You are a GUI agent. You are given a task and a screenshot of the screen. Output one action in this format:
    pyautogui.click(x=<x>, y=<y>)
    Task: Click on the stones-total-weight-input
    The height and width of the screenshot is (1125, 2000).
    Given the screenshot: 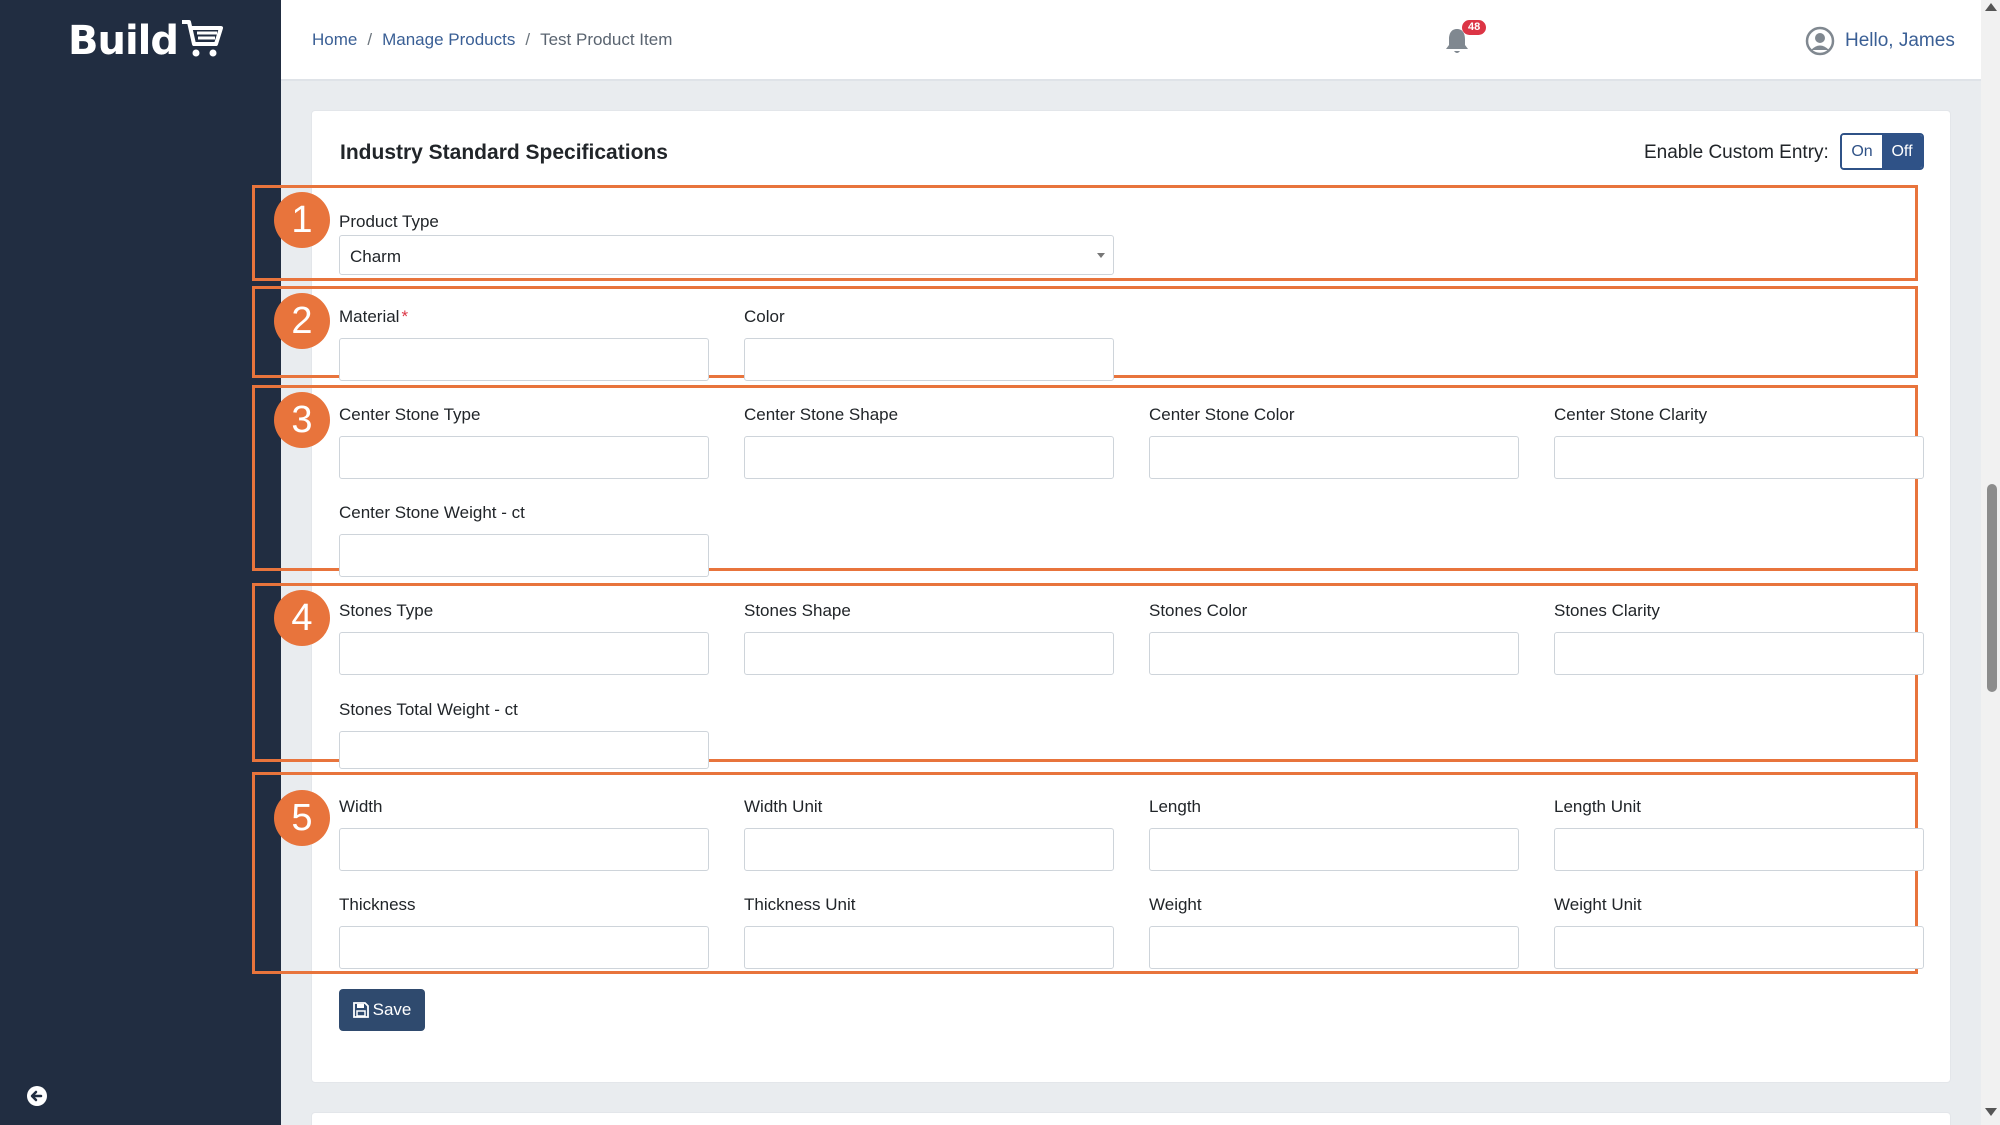 What is the action you would take?
    pyautogui.click(x=524, y=750)
    